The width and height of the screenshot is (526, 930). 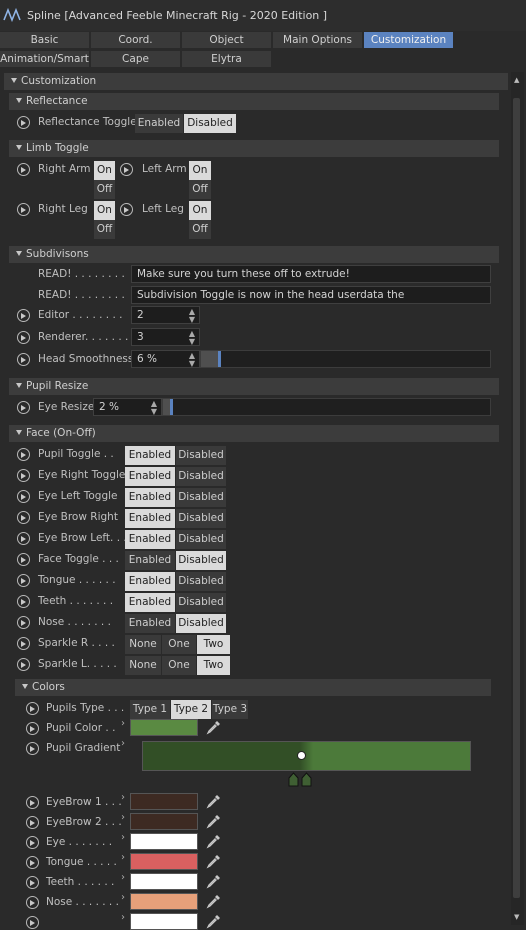 What do you see at coordinates (516, 917) in the screenshot?
I see `scroll-down-arrow-icon: ▼` at bounding box center [516, 917].